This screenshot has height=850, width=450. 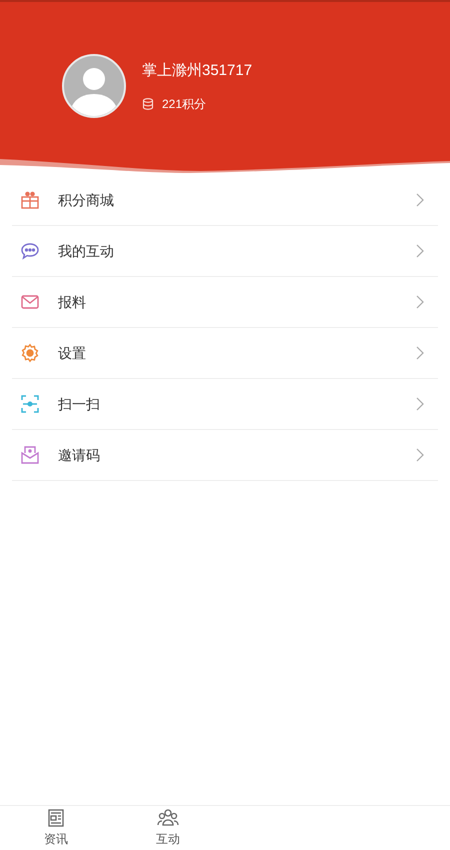 I want to click on tab: 资讯, so click(x=56, y=828).